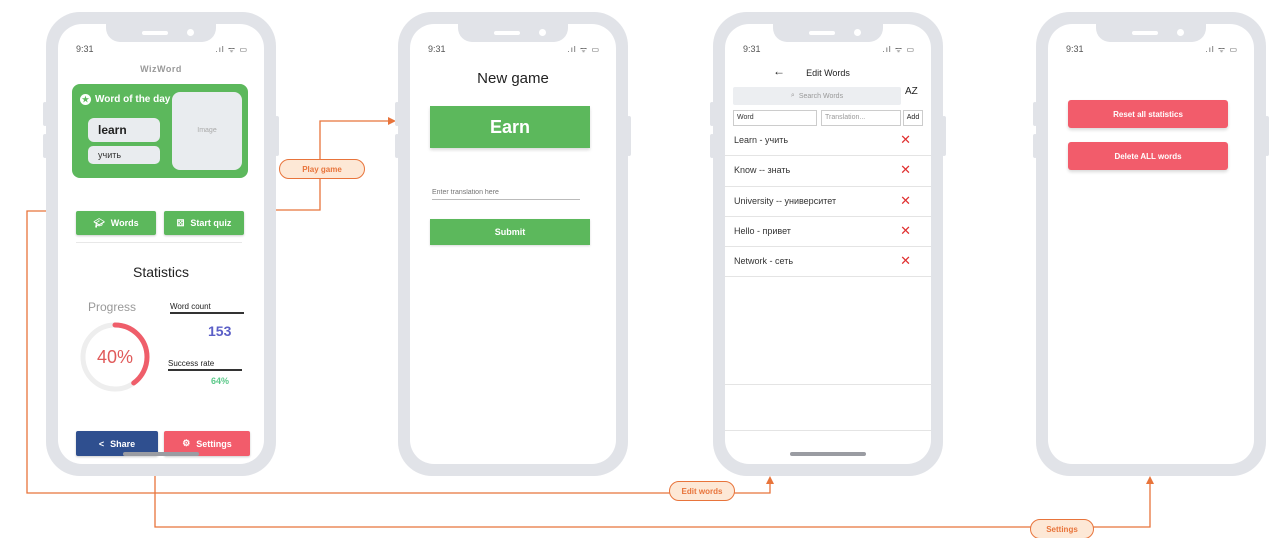 This screenshot has width=1280, height=538. Describe the element at coordinates (762, 230) in the screenshot. I see `word-pair: Hello - привет` at that location.